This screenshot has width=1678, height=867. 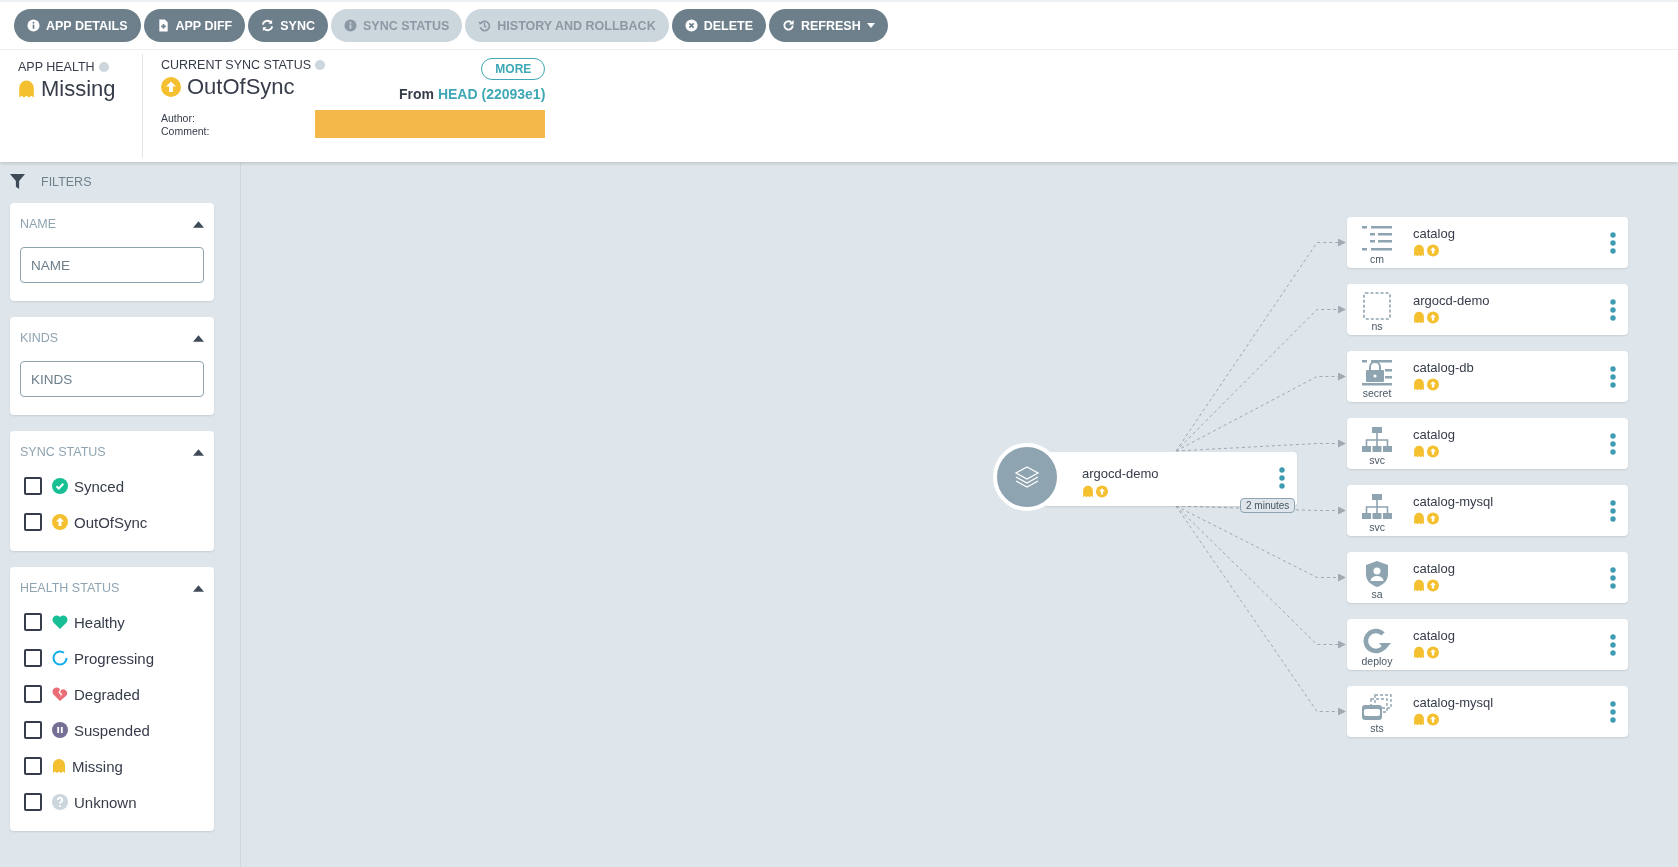 What do you see at coordinates (99, 486) in the screenshot?
I see `filter-option-label: Synced` at bounding box center [99, 486].